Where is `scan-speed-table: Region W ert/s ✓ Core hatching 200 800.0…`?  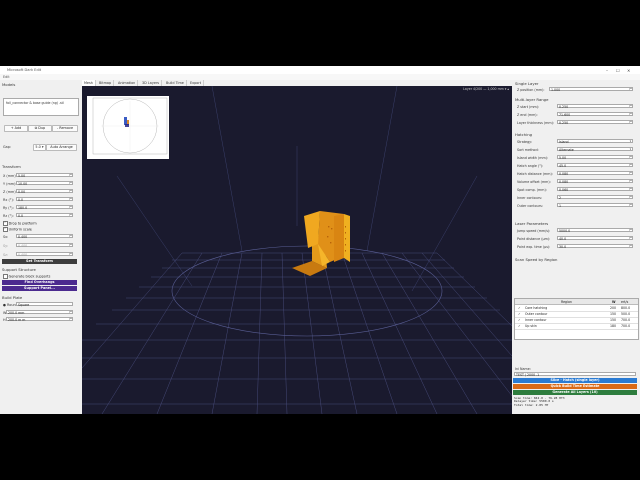 scan-speed-table: Region W ert/s ✓ Core hatching 200 800.0… is located at coordinates (576, 319).